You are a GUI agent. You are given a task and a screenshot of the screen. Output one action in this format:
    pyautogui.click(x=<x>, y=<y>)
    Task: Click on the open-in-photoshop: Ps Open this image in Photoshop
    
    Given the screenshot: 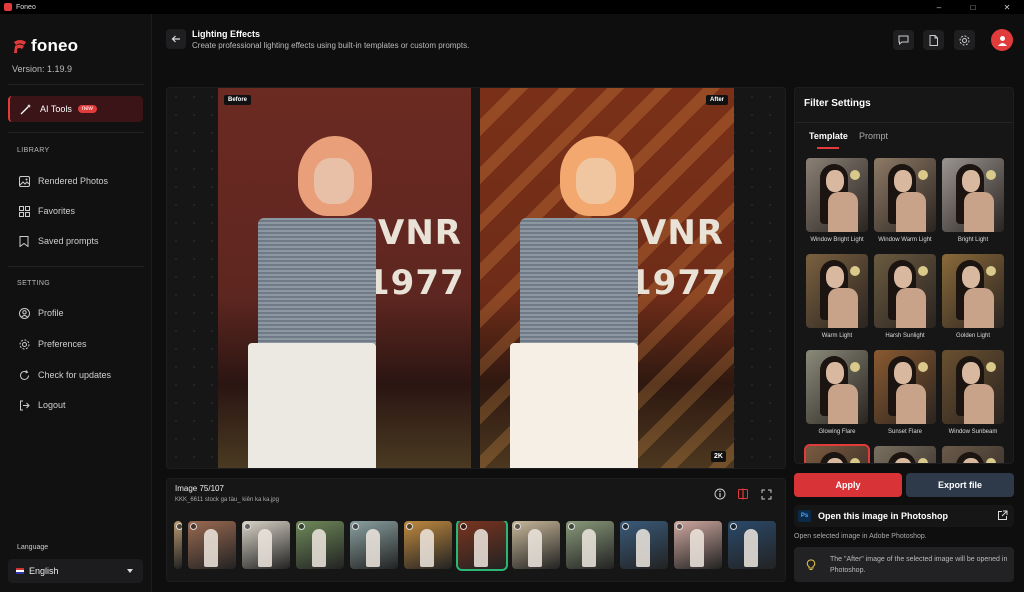 What is the action you would take?
    pyautogui.click(x=904, y=516)
    